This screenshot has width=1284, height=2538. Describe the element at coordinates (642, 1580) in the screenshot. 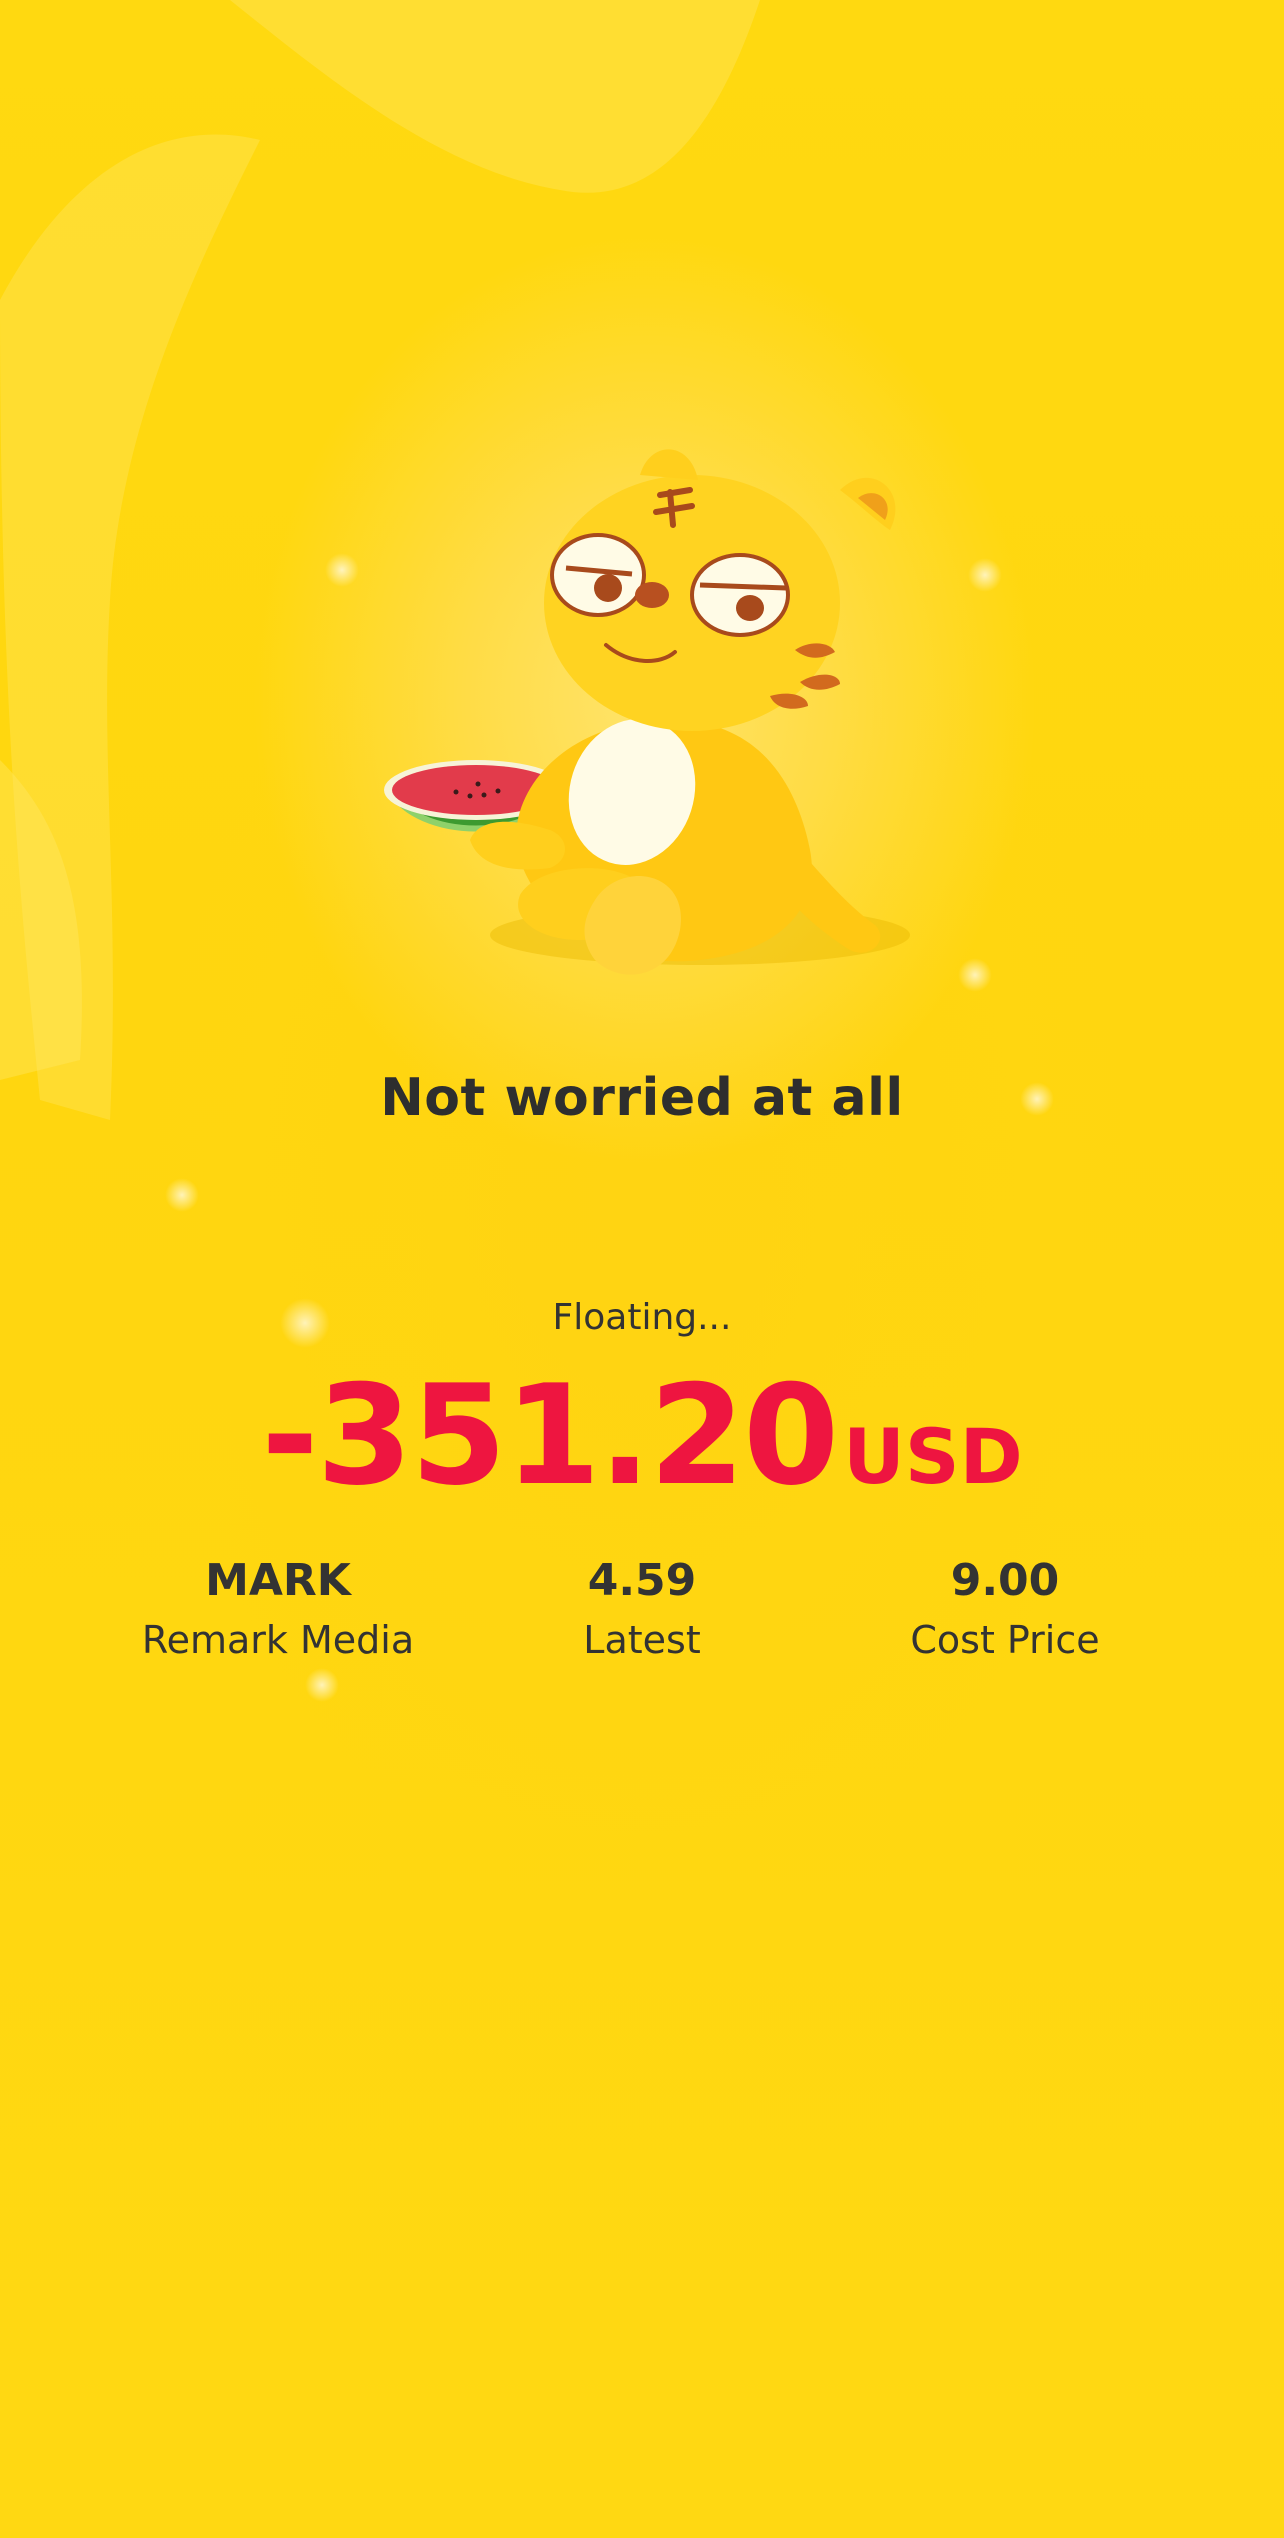

I see `stat-latest-value: 4.59` at that location.